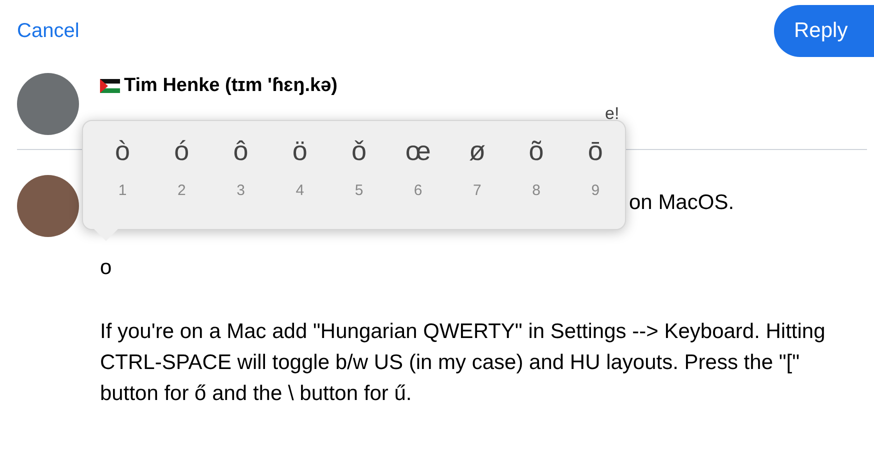  What do you see at coordinates (182, 166) in the screenshot?
I see `accent-option: ó 2` at bounding box center [182, 166].